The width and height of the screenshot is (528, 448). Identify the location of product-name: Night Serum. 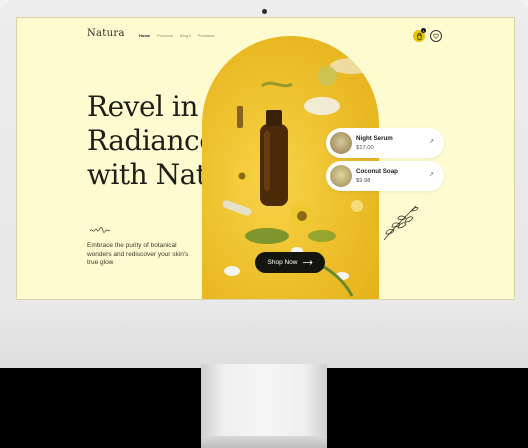
(374, 138).